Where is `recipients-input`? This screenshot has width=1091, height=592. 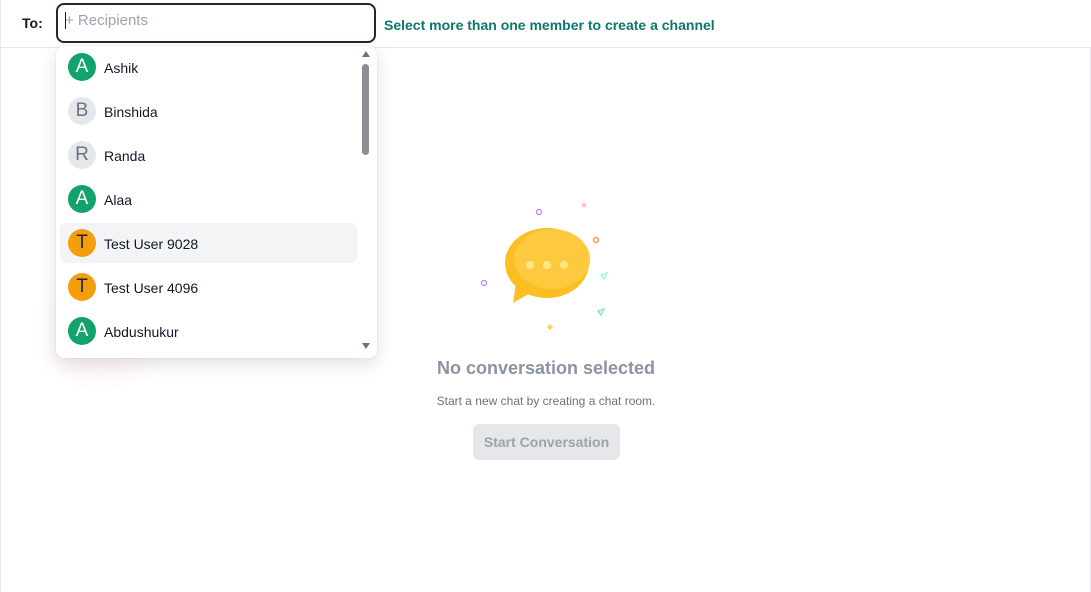
recipients-input is located at coordinates (215, 20).